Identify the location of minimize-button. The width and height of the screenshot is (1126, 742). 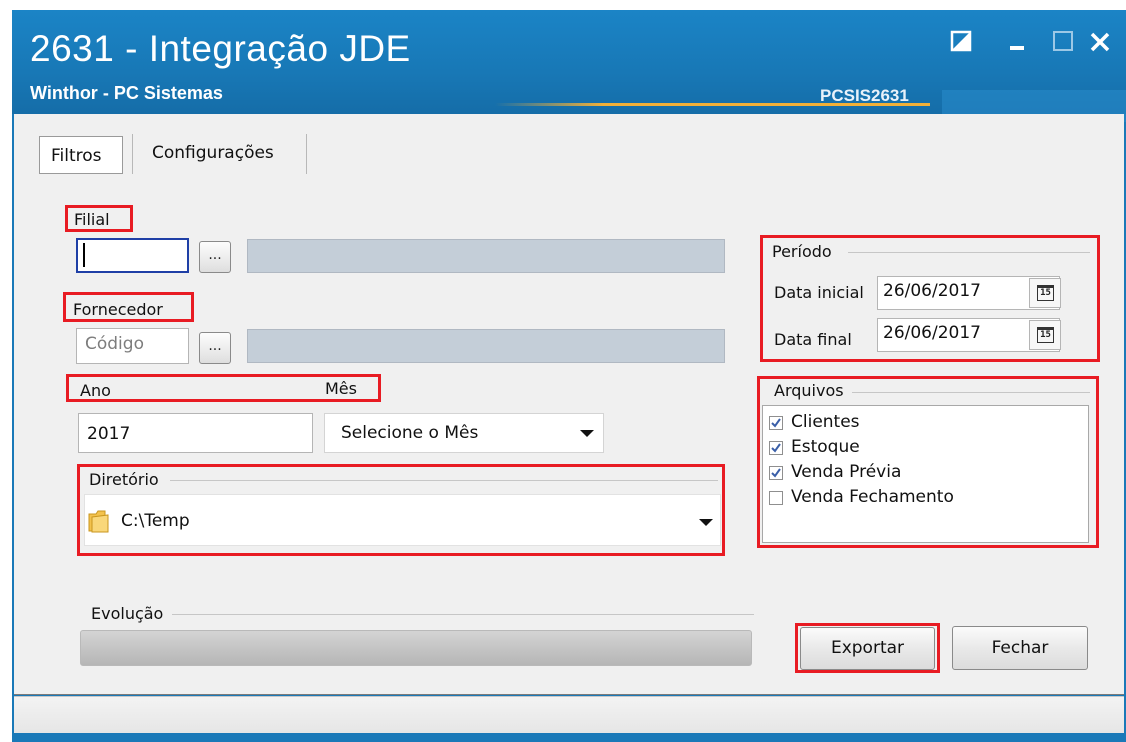
(1019, 41).